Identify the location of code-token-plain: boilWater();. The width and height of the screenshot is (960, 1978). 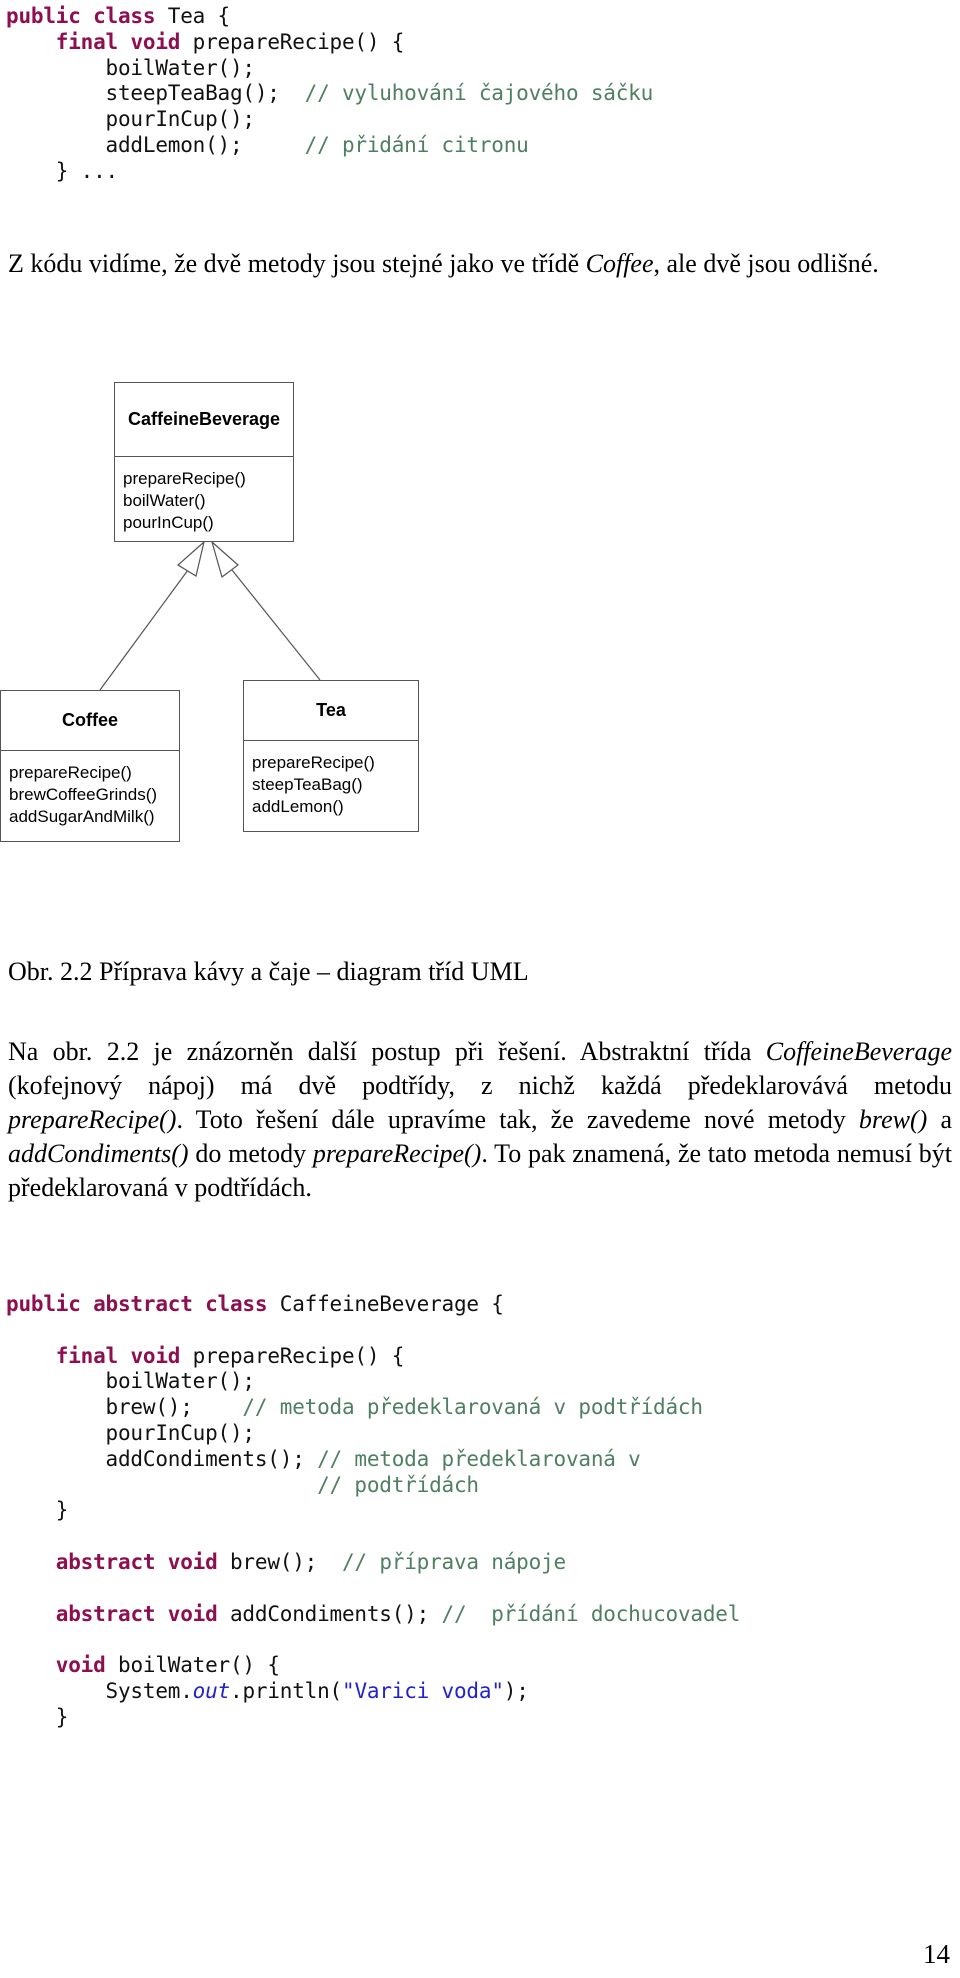
(131, 1381).